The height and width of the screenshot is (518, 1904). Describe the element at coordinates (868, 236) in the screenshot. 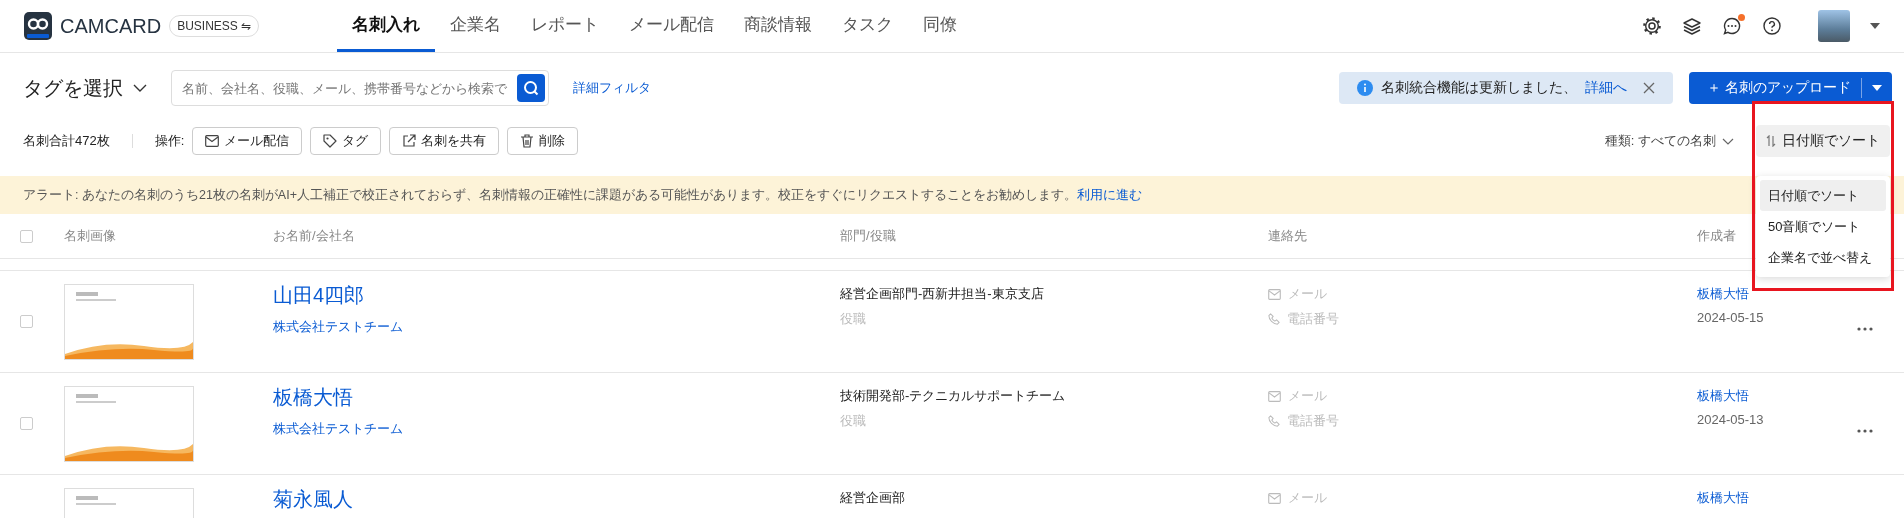

I see `column-header: 部門/役職` at that location.